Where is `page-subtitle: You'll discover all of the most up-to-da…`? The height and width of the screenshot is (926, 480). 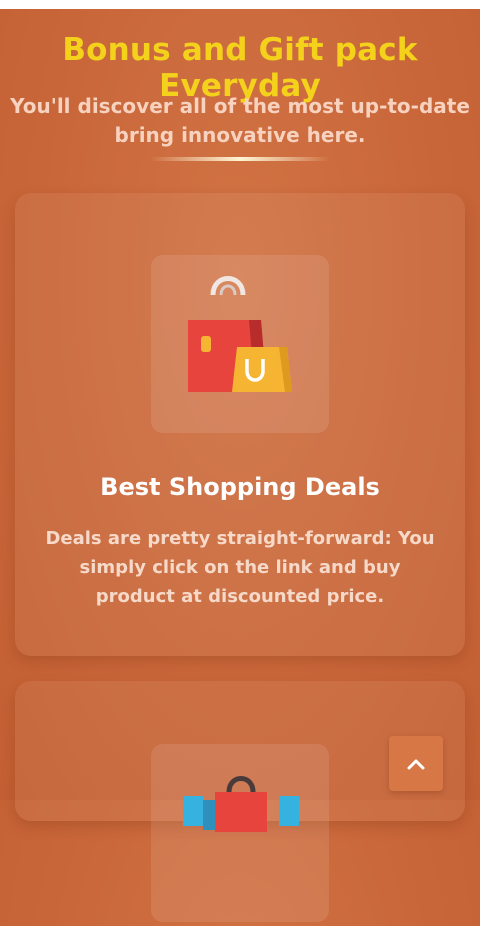 page-subtitle: You'll discover all of the most up-to-da… is located at coordinates (240, 120).